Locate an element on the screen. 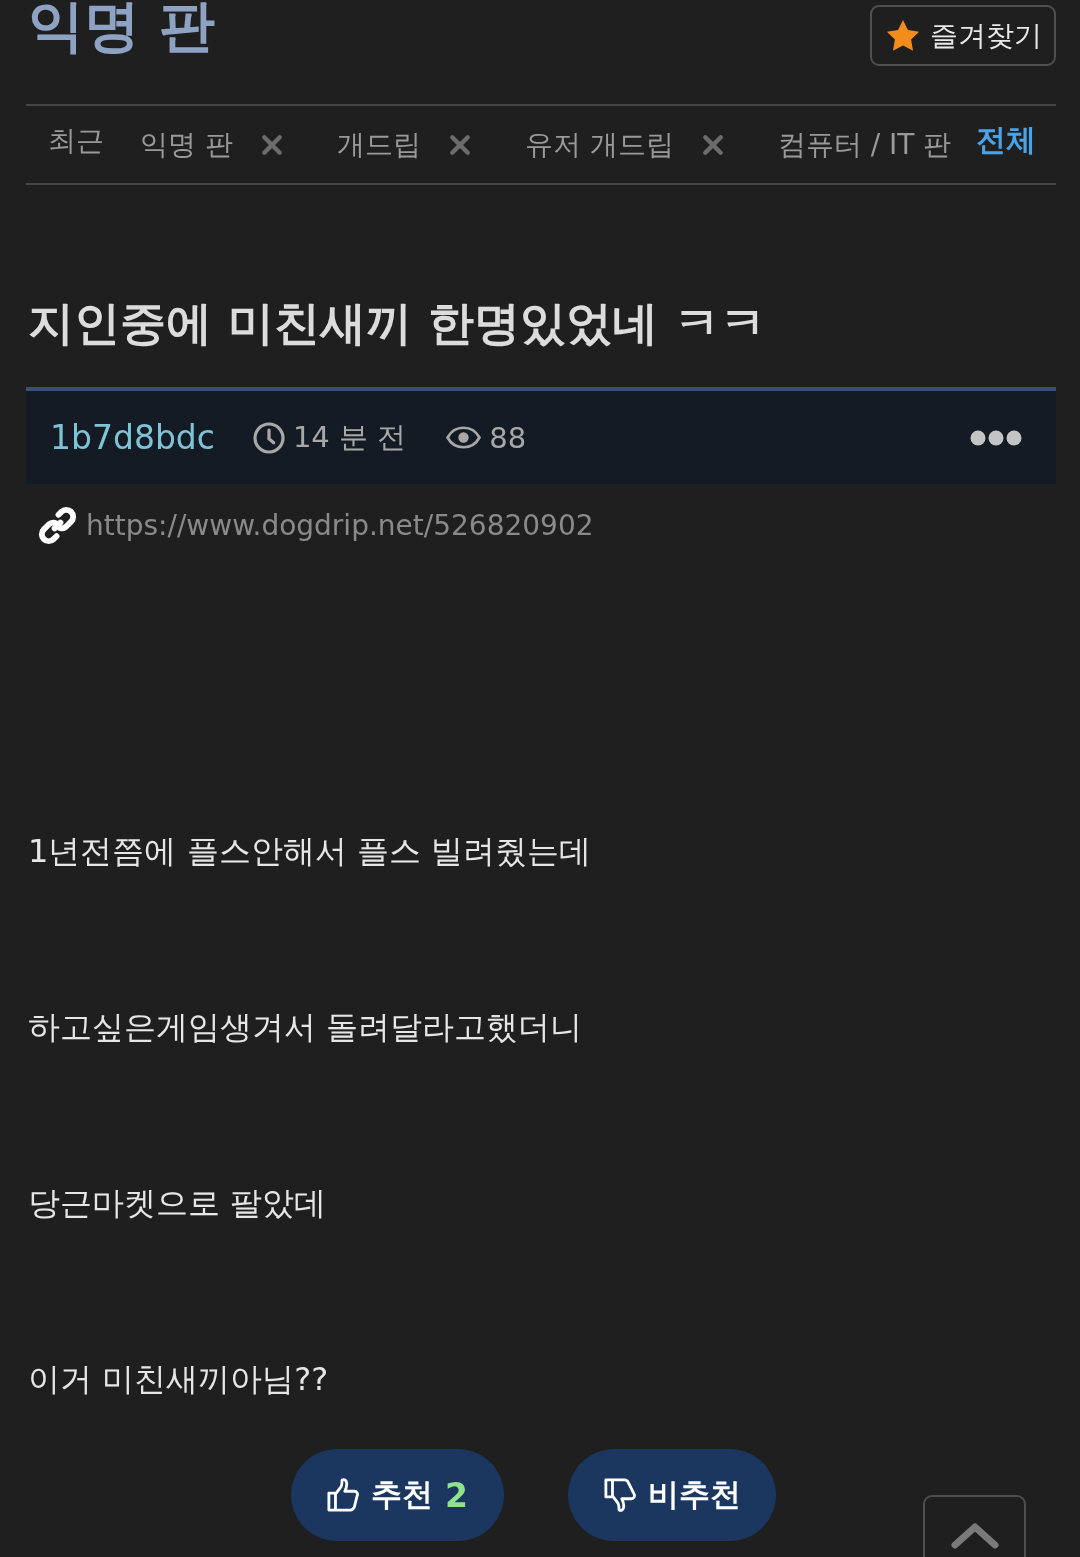  recent-board-link: 개드립 is located at coordinates (378, 144).